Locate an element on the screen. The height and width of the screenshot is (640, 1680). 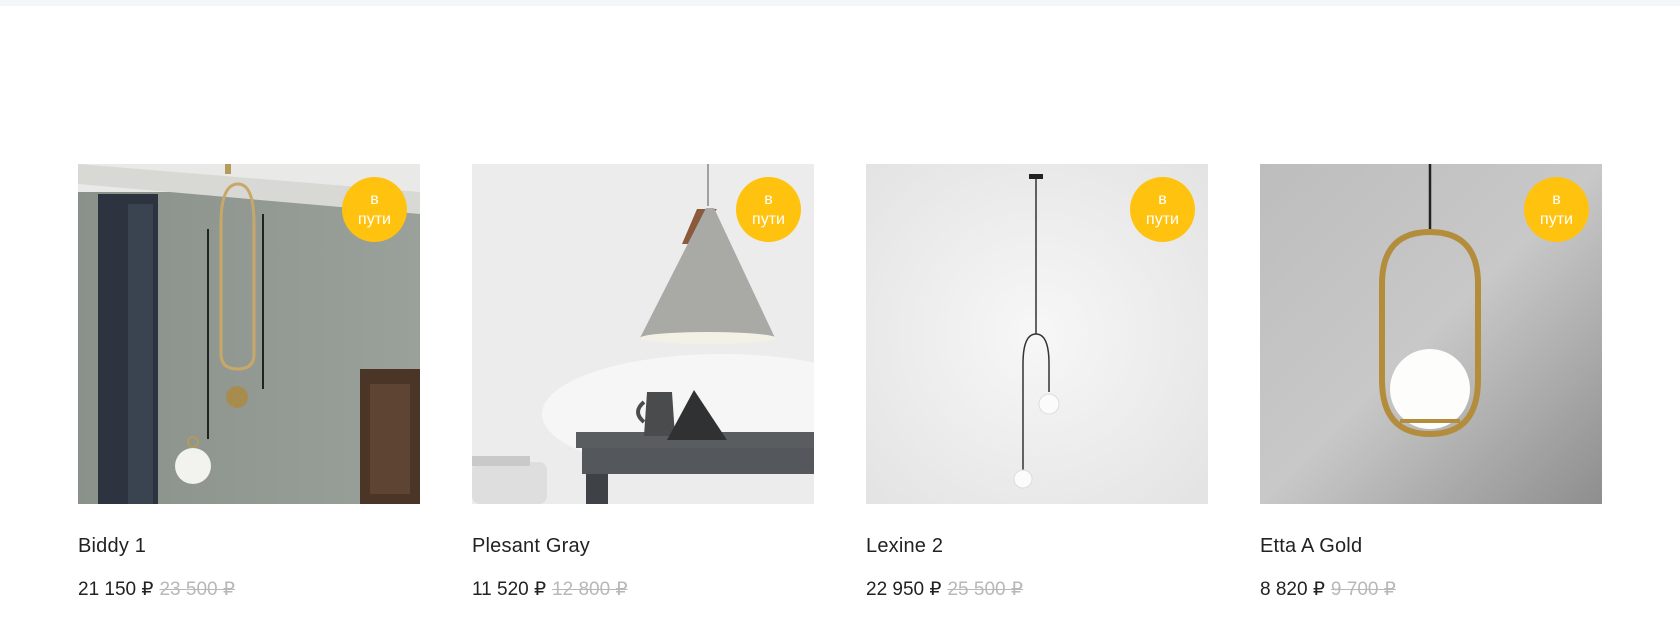
current-price: 22 950 ₽ is located at coordinates (904, 589).